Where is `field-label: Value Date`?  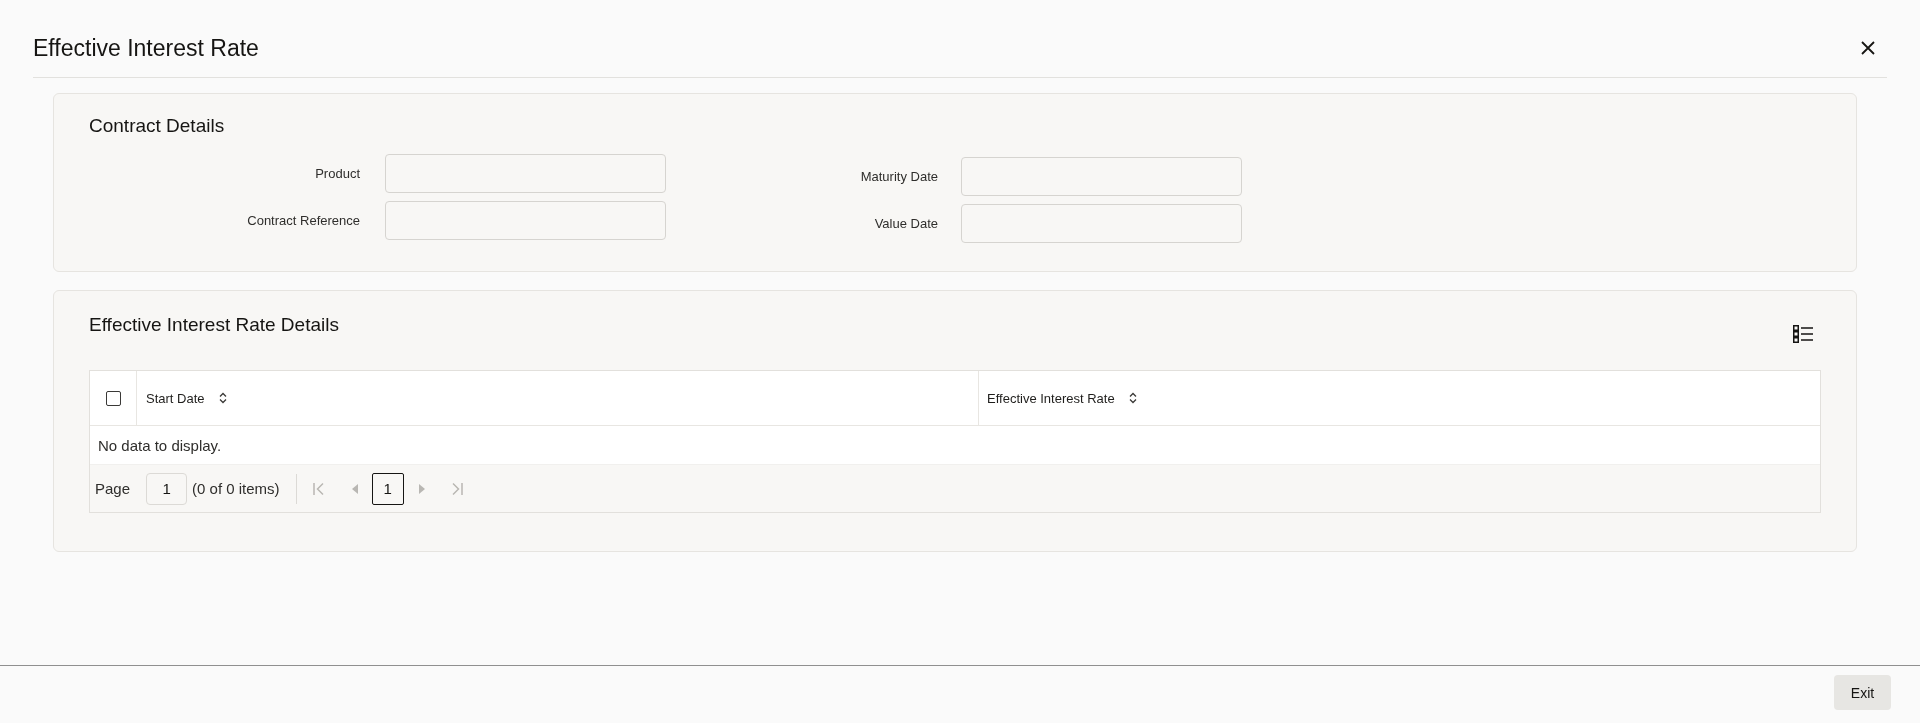 field-label: Value Date is located at coordinates (905, 223).